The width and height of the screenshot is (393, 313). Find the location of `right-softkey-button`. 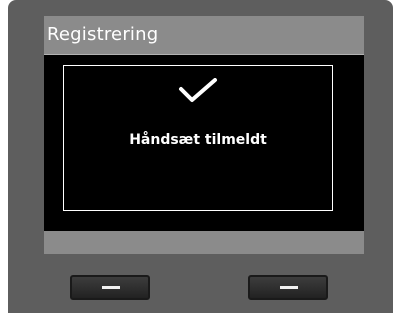

right-softkey-button is located at coordinates (288, 287).